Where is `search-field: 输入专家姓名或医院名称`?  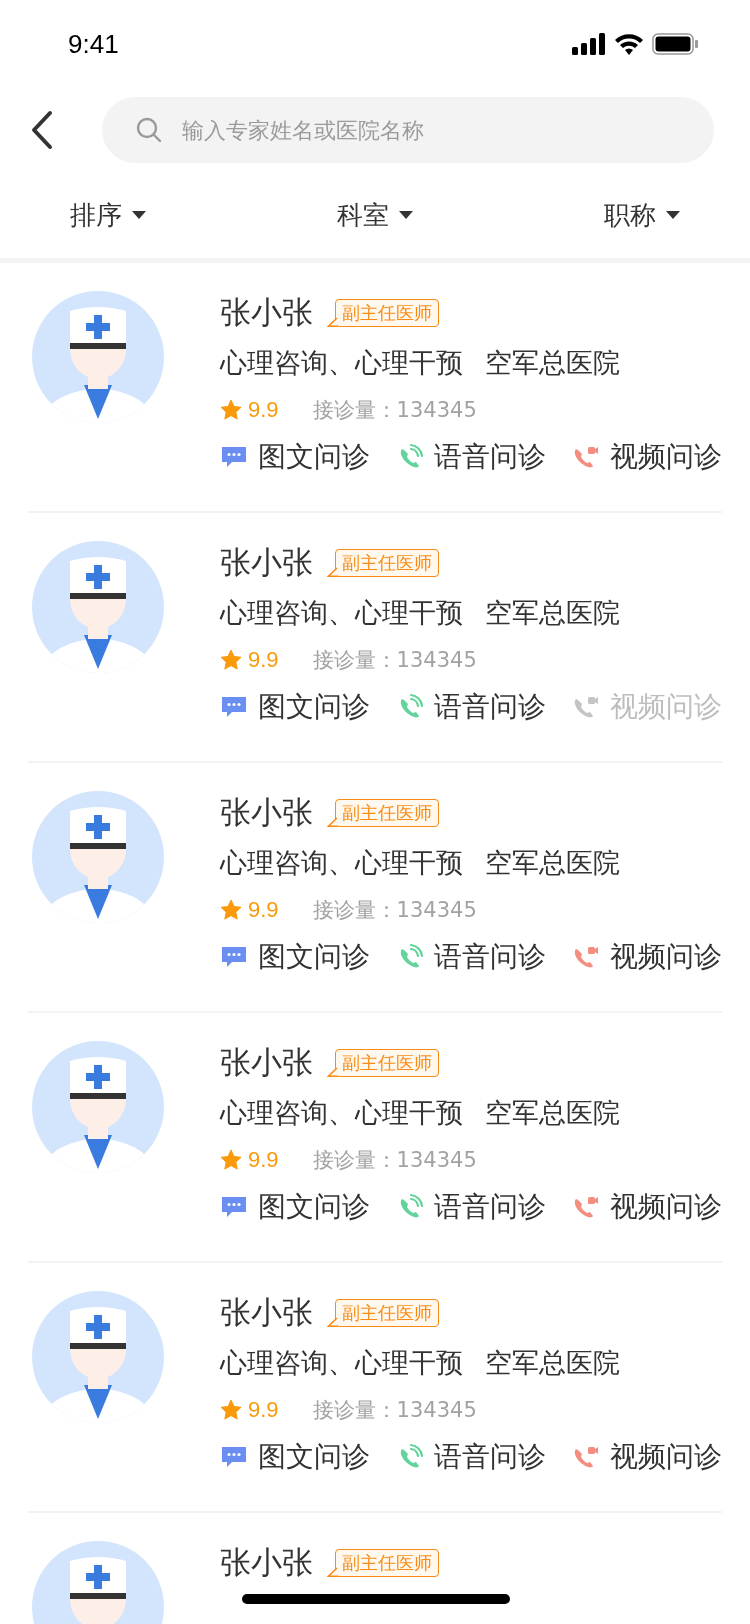
search-field: 输入专家姓名或医院名称 is located at coordinates (408, 130).